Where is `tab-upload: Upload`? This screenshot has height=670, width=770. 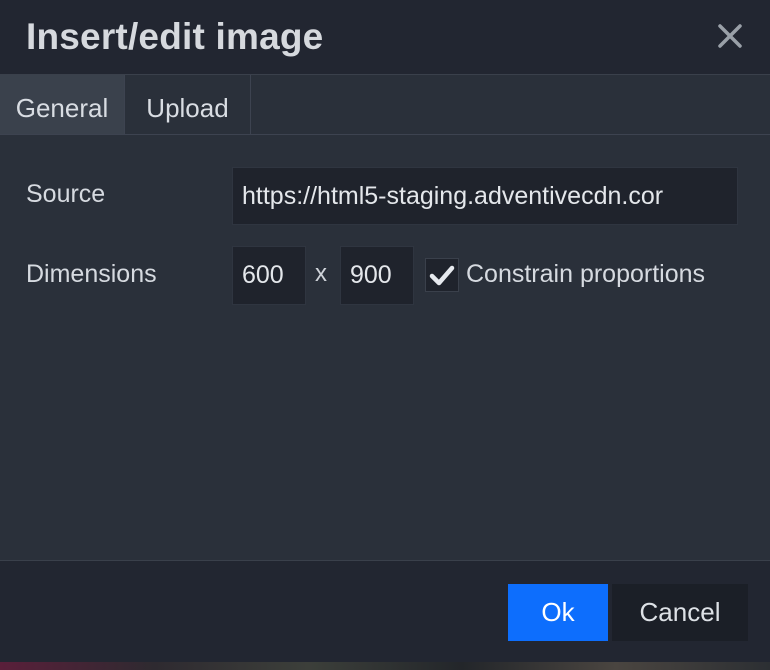 tab-upload: Upload is located at coordinates (188, 104).